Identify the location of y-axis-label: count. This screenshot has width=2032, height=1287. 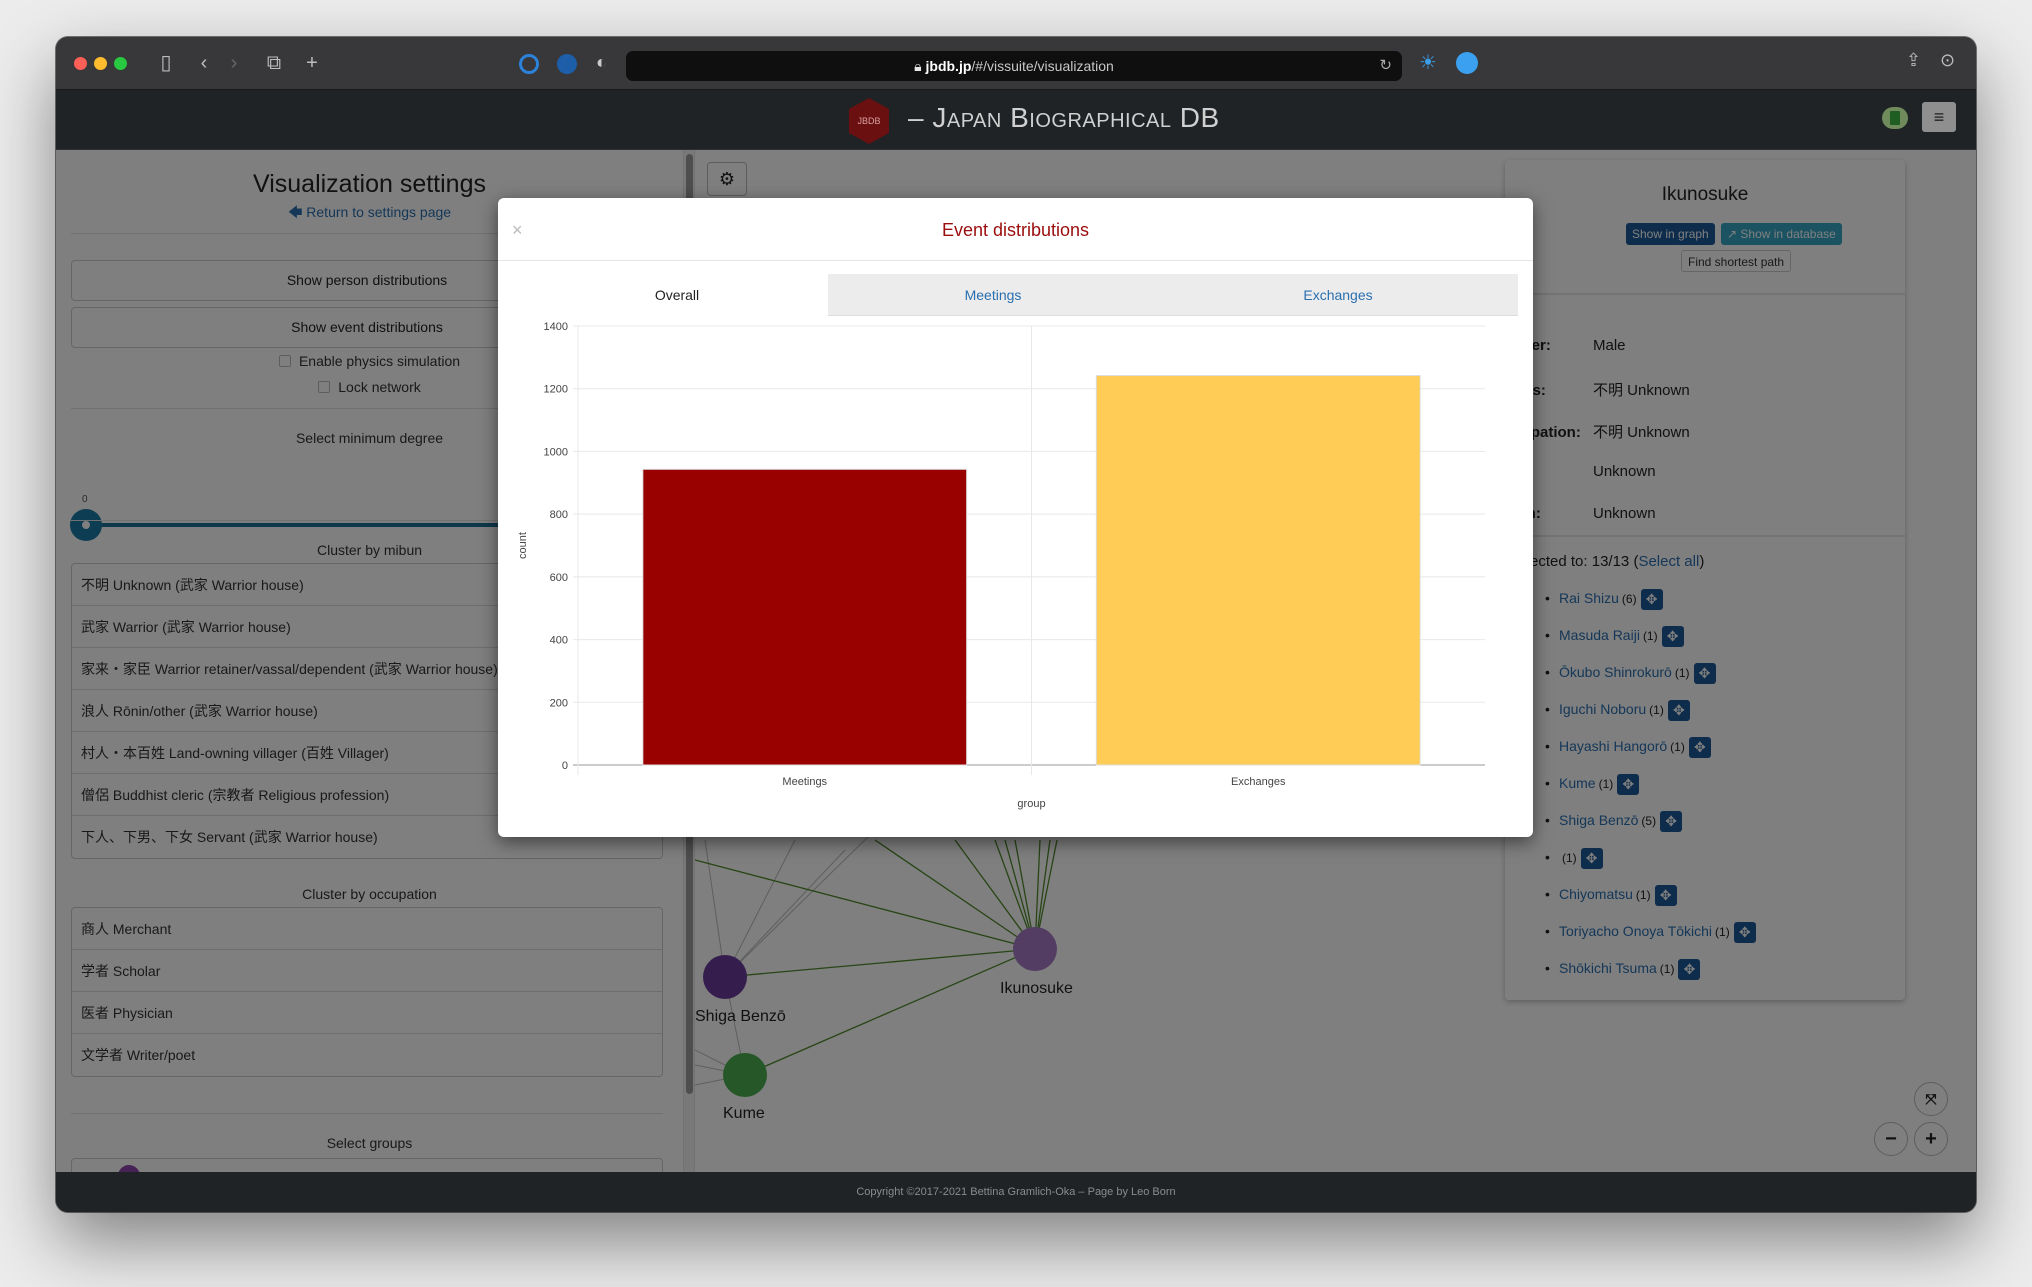
(523, 545).